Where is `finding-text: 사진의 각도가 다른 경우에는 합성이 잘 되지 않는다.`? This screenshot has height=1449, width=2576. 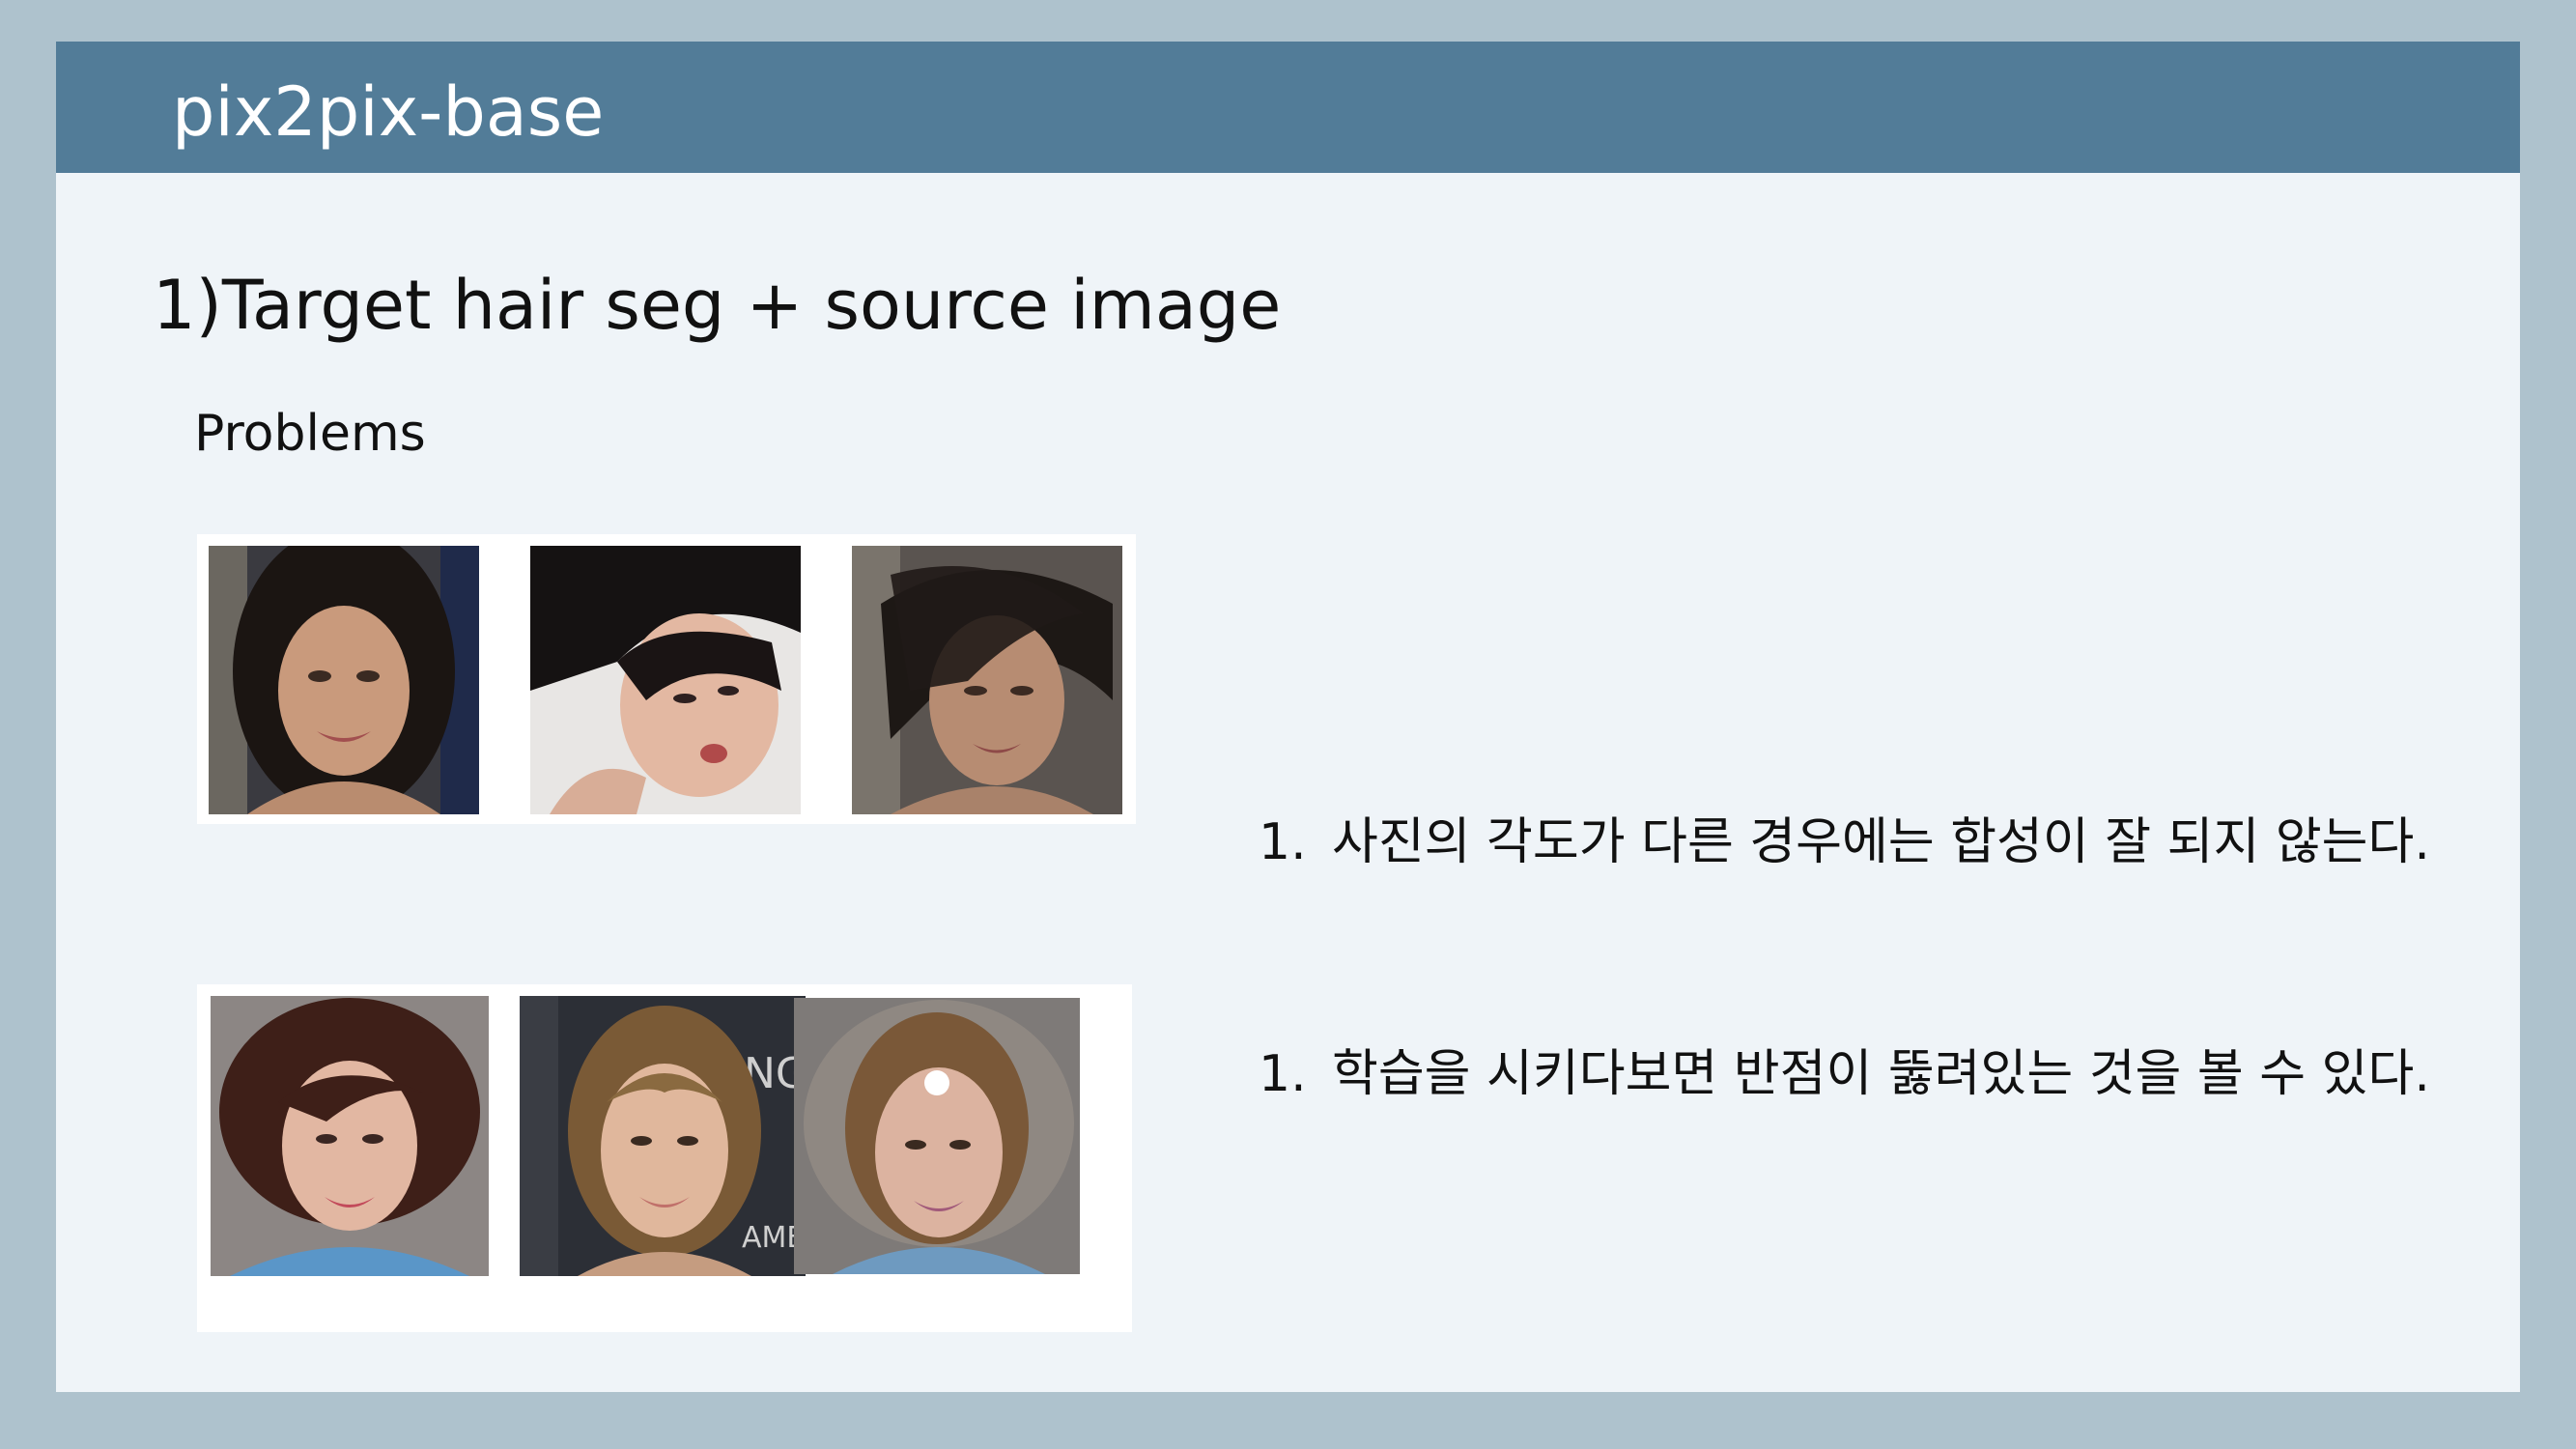
finding-text: 사진의 각도가 다른 경우에는 합성이 잘 되지 않는다. is located at coordinates (1881, 842).